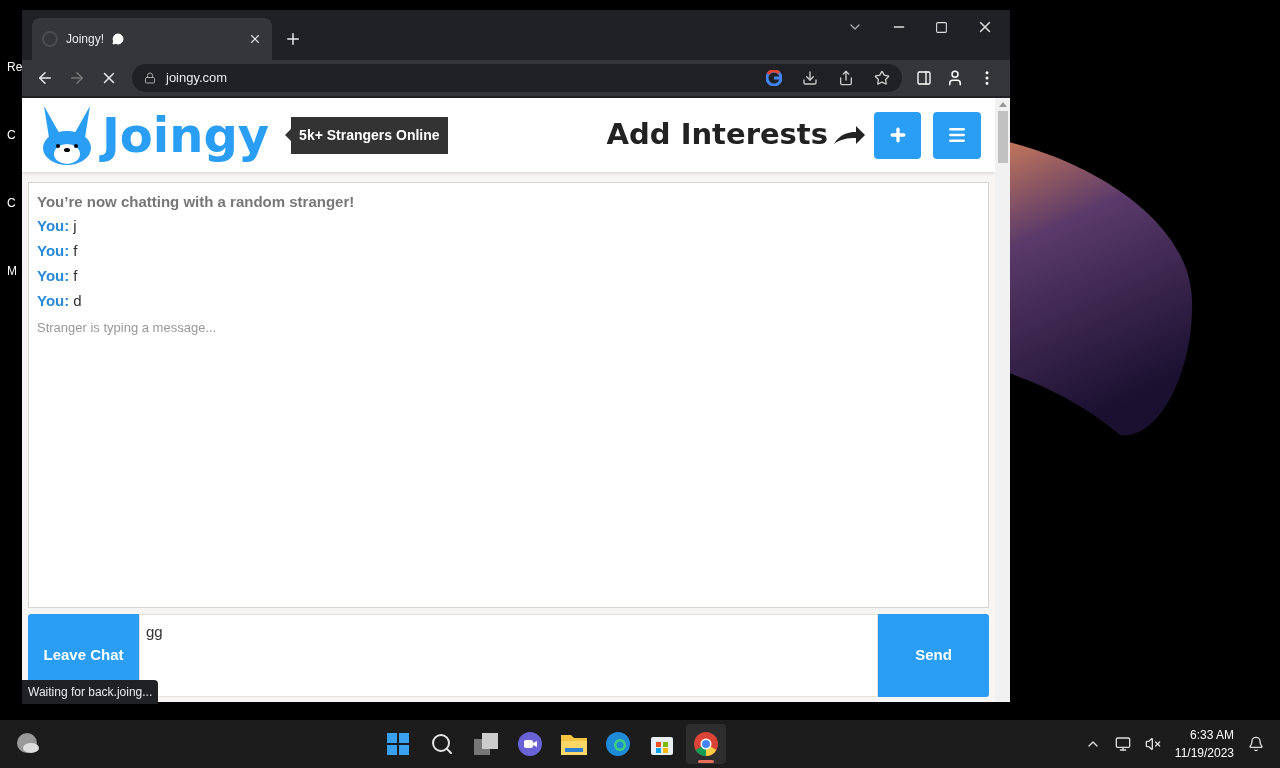 The height and width of the screenshot is (768, 1280). Describe the element at coordinates (75, 225) in the screenshot. I see `message-text: j` at that location.